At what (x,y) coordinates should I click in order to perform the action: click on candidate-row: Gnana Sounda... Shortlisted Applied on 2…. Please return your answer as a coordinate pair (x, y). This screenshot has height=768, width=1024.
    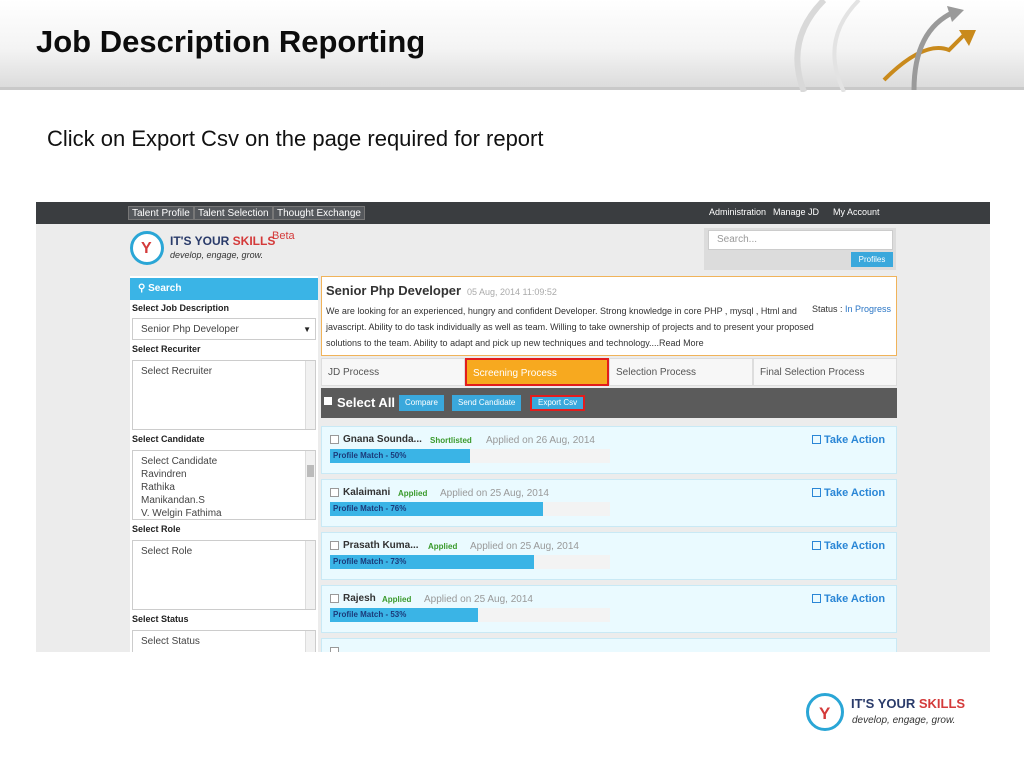
    Looking at the image, I should click on (609, 450).